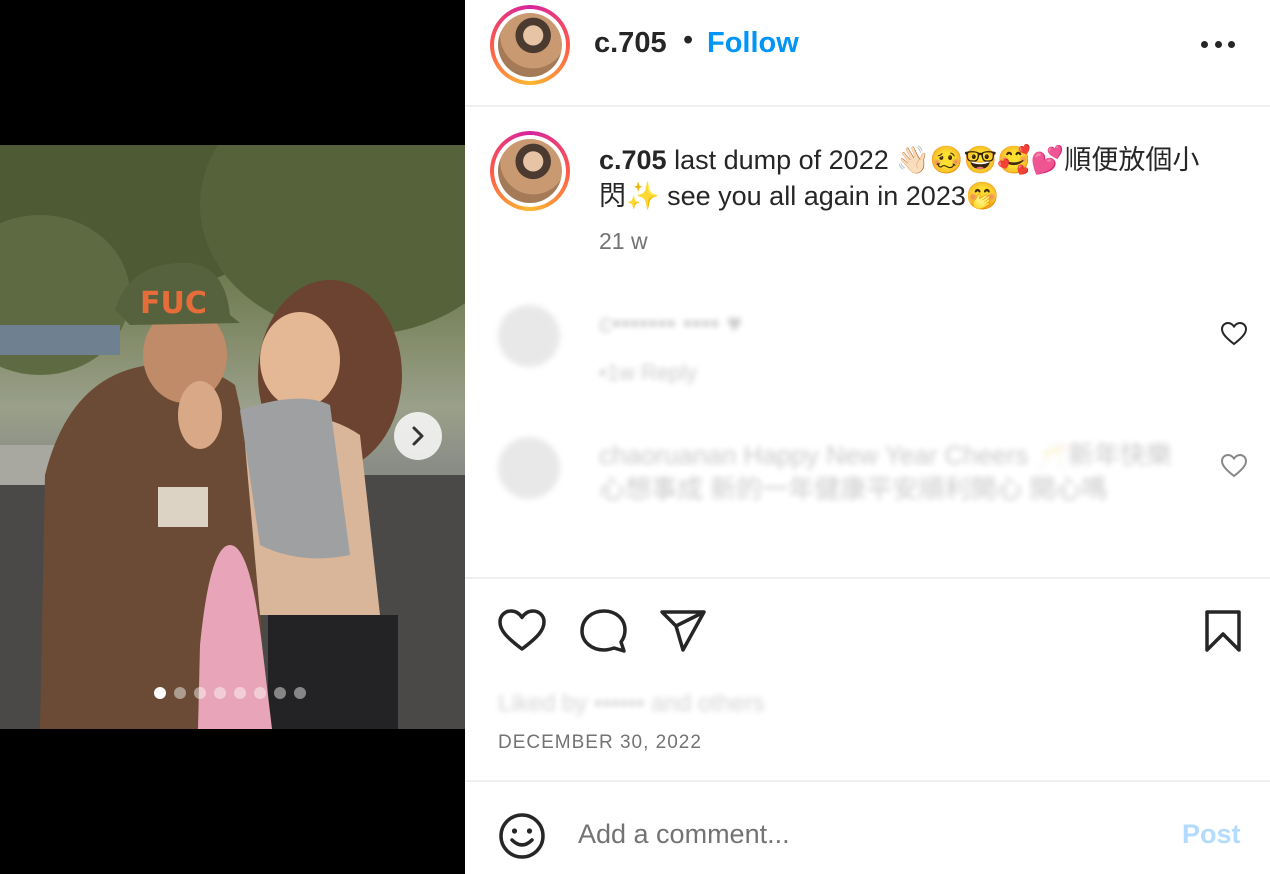 This screenshot has width=1270, height=874. I want to click on author-avatar, so click(530, 45).